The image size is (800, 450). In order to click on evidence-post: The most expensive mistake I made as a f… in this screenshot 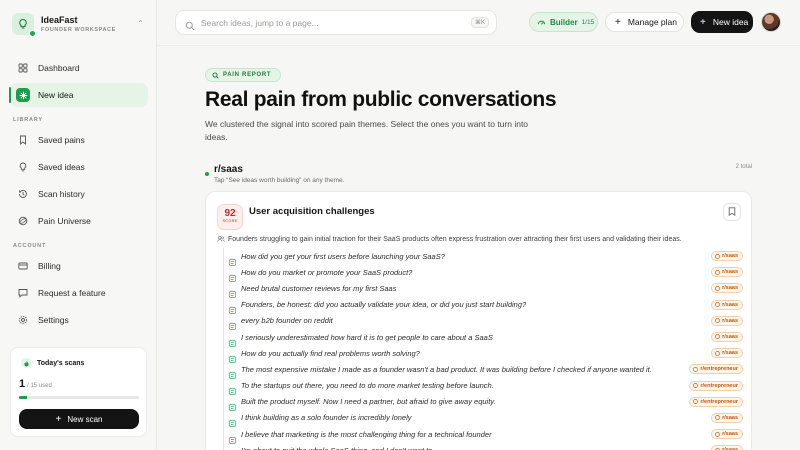, I will do `click(484, 370)`.